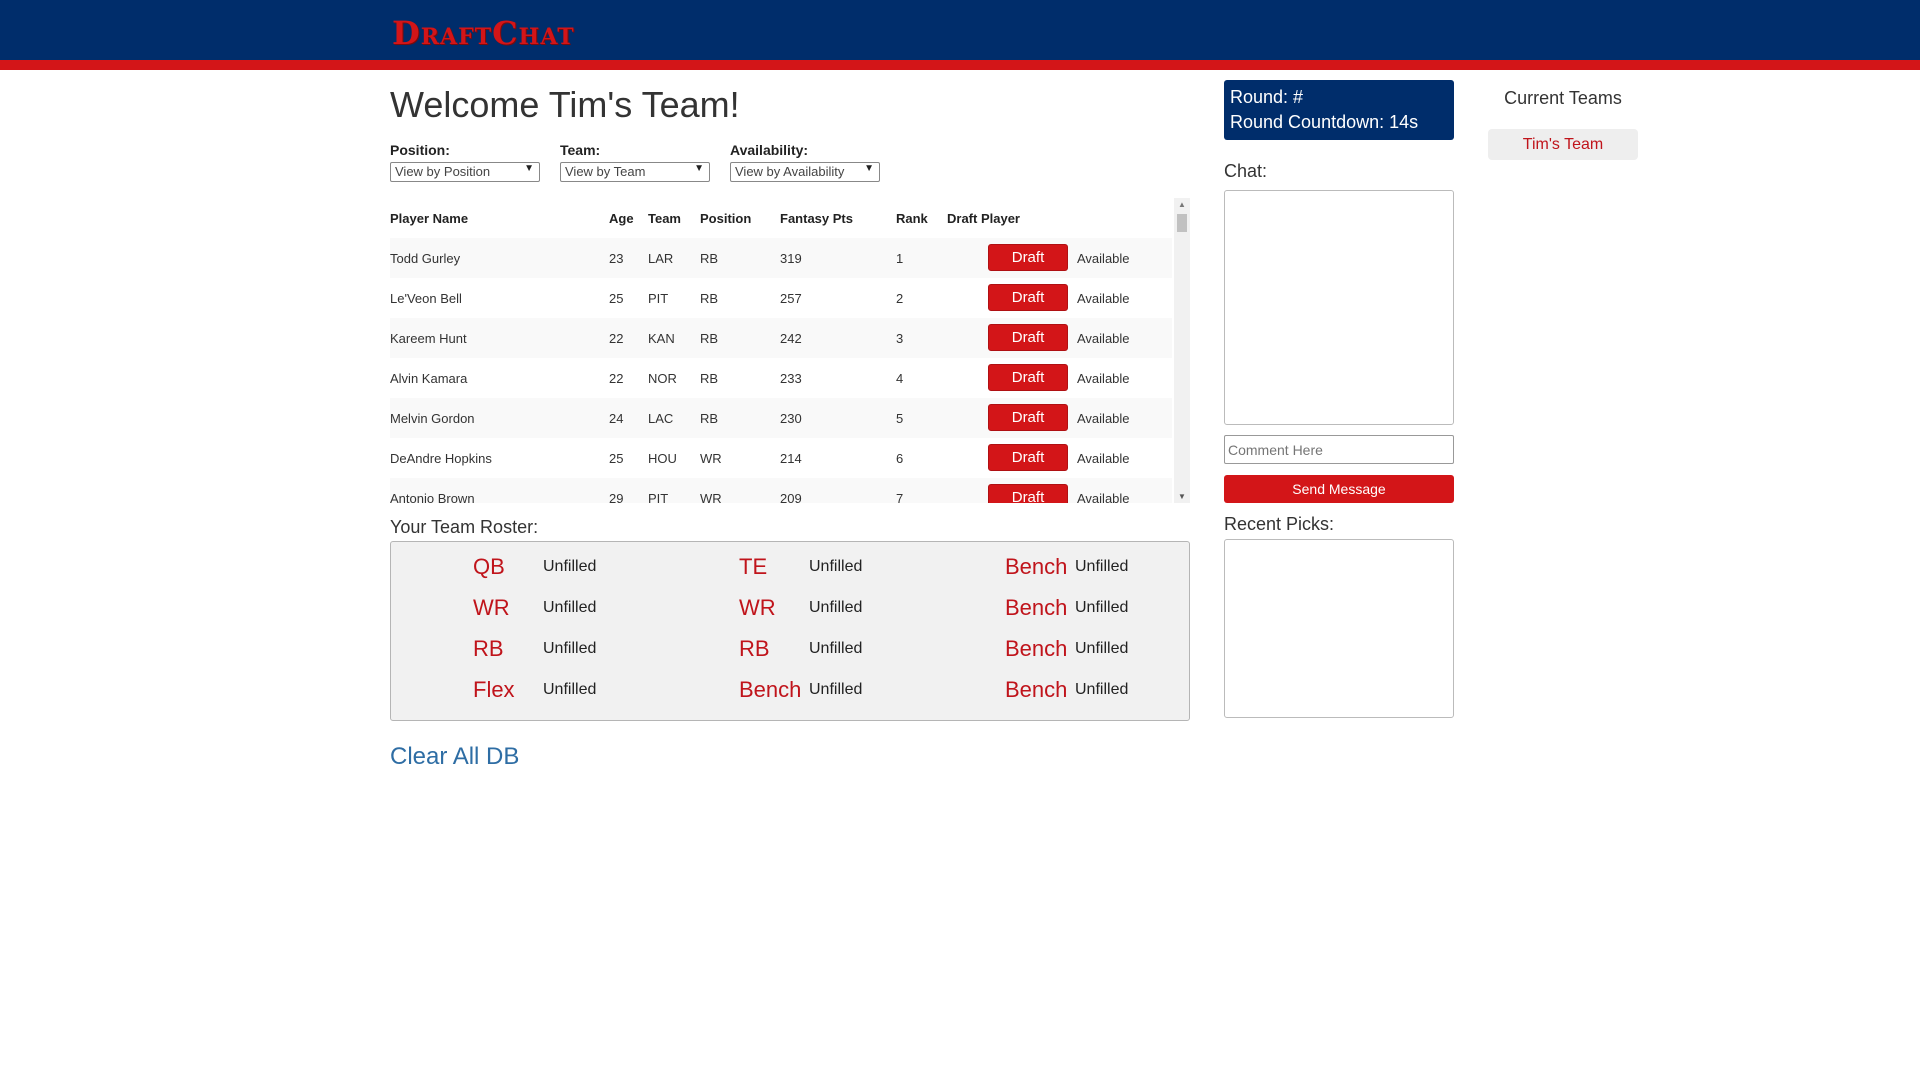 The height and width of the screenshot is (1080, 1920). Describe the element at coordinates (580, 150) in the screenshot. I see `team-filter-label: Team:` at that location.